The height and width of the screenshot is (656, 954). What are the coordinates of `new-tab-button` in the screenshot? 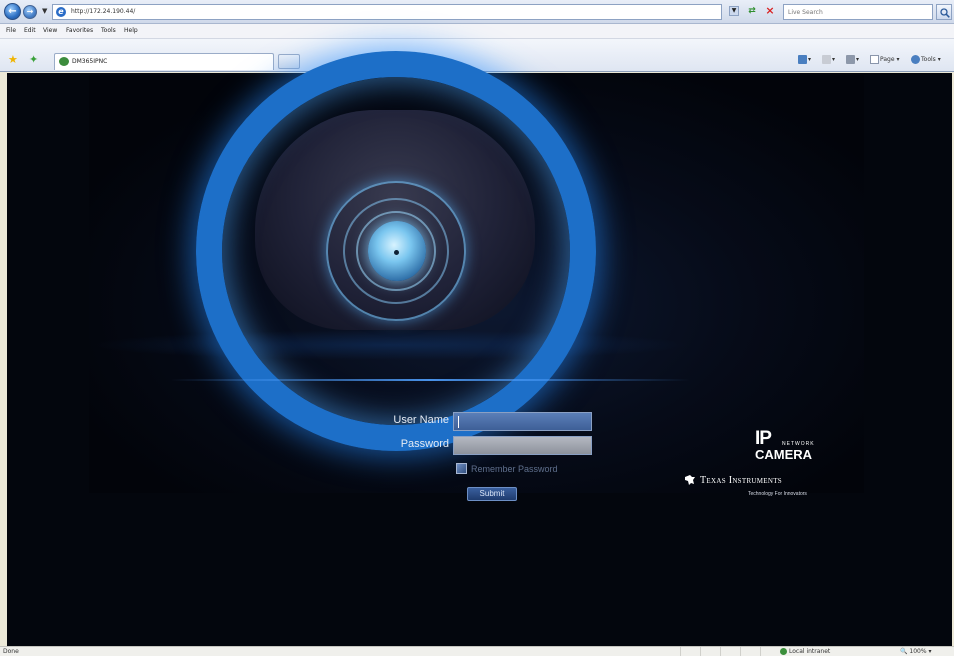 It's located at (289, 61).